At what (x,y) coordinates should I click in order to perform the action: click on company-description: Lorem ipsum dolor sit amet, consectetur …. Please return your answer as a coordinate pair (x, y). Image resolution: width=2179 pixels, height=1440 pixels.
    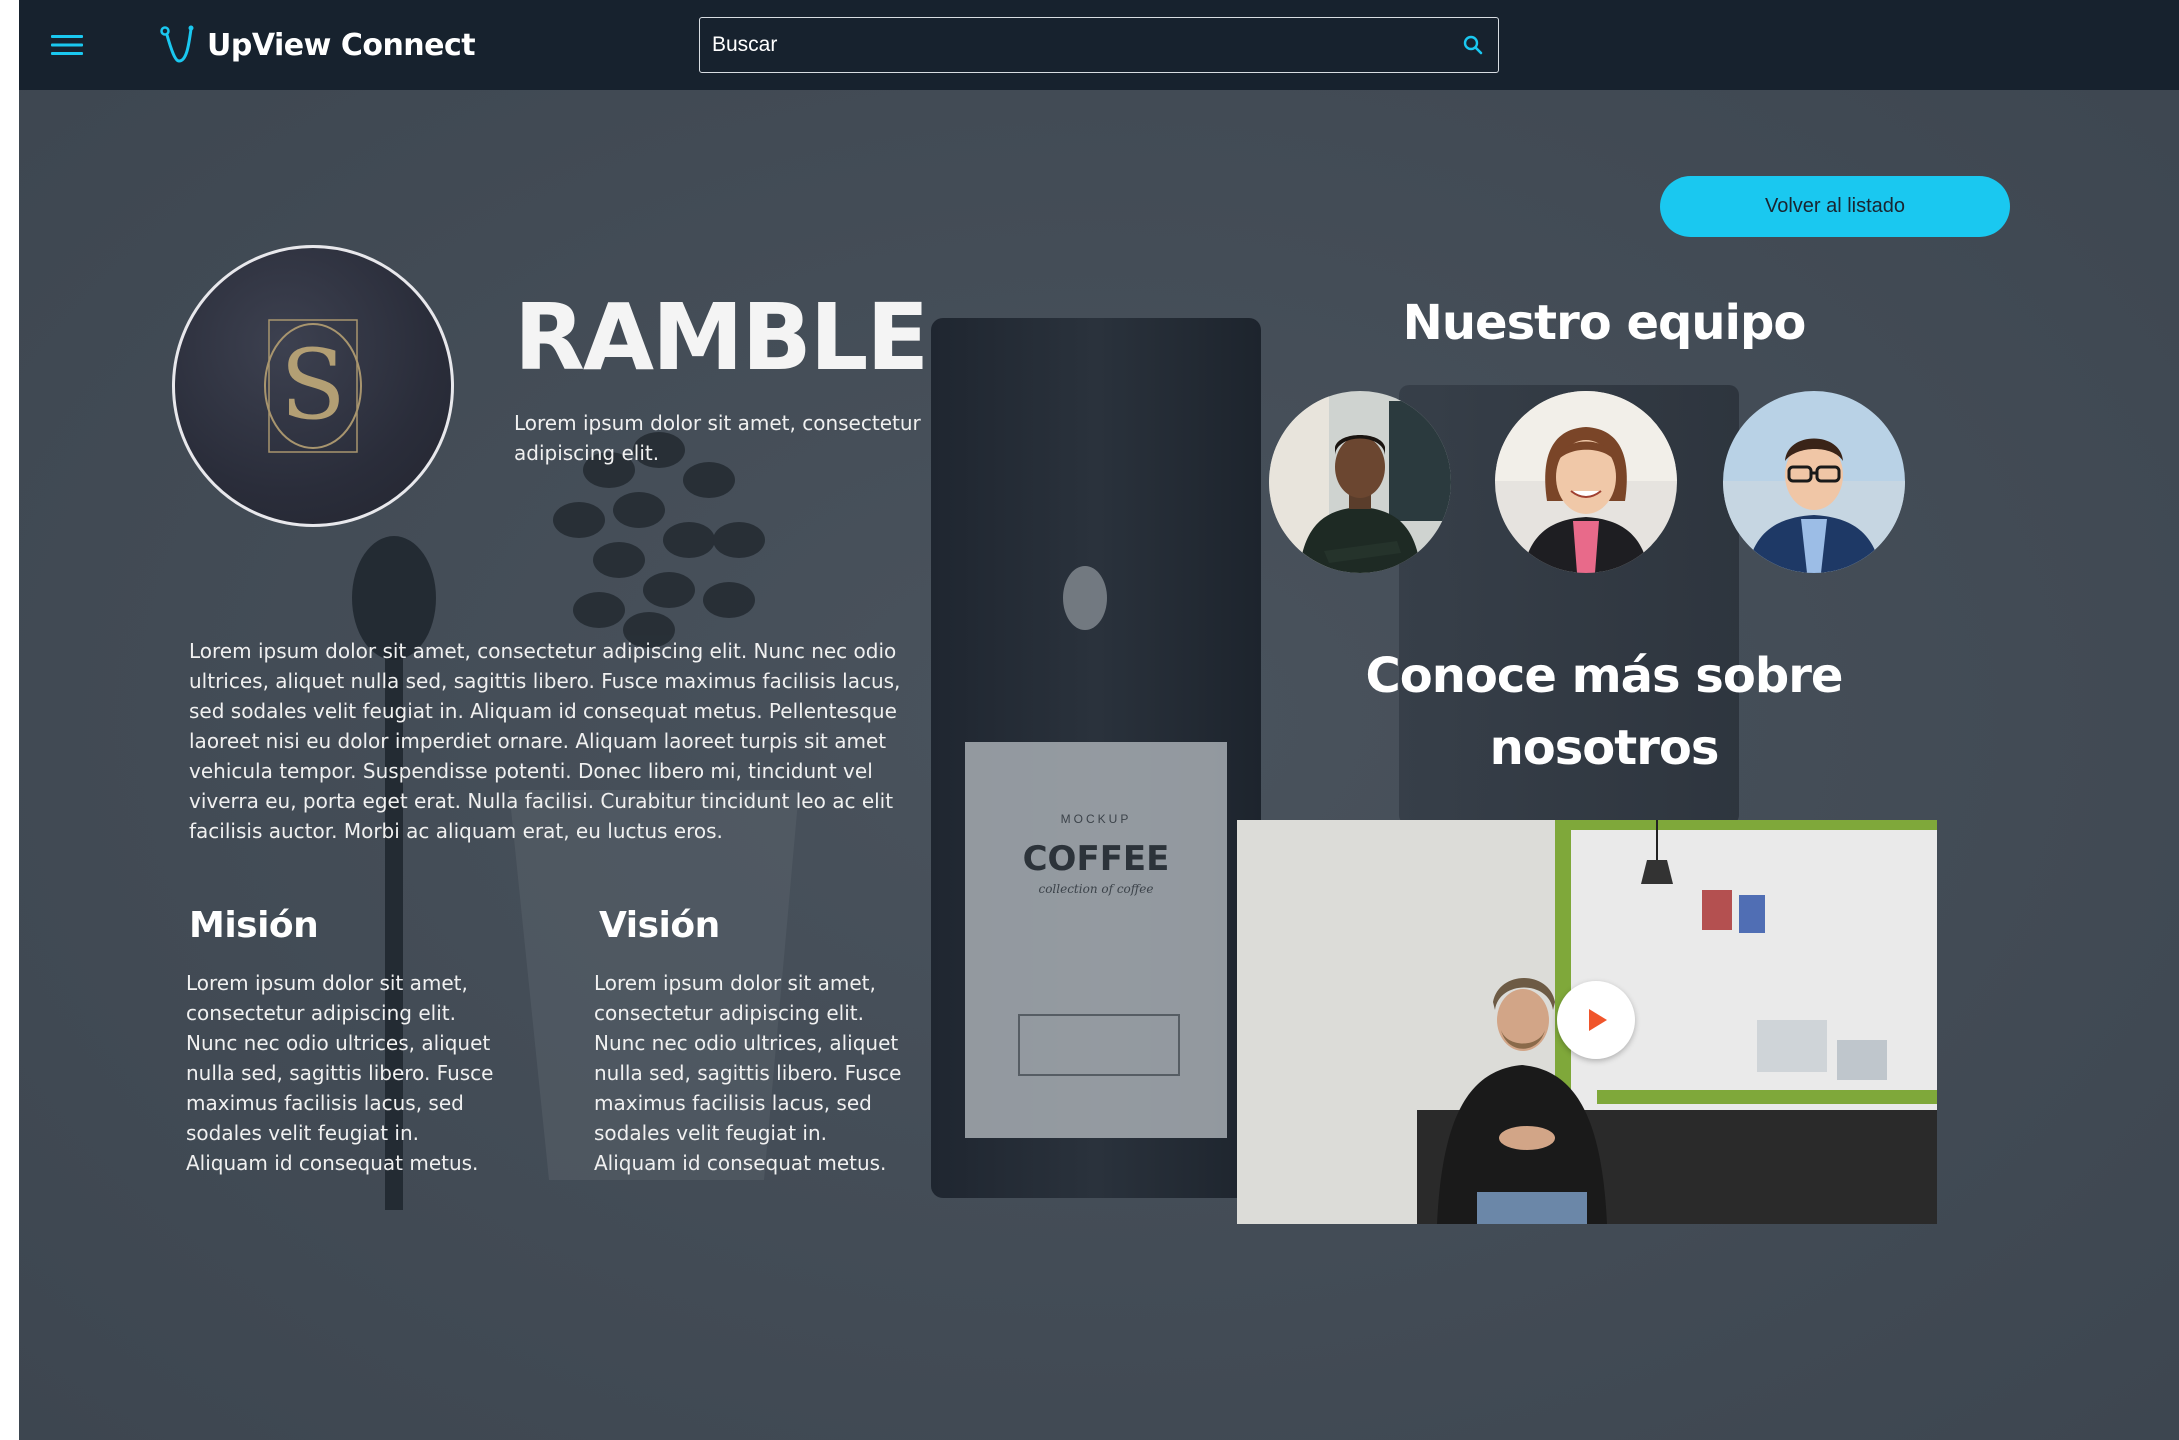
    Looking at the image, I should click on (545, 741).